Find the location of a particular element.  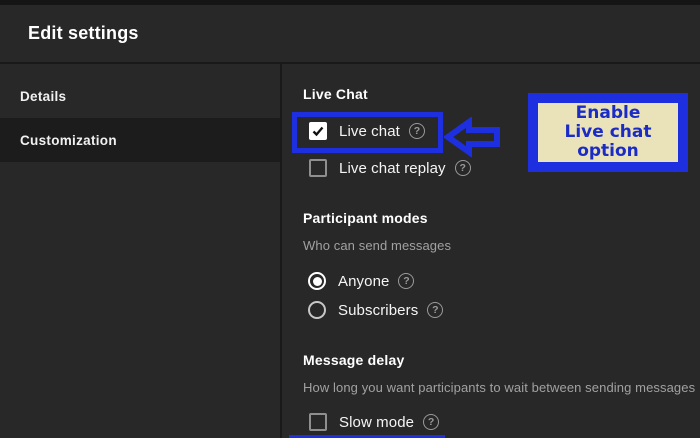

anyone-radio is located at coordinates (317, 281).